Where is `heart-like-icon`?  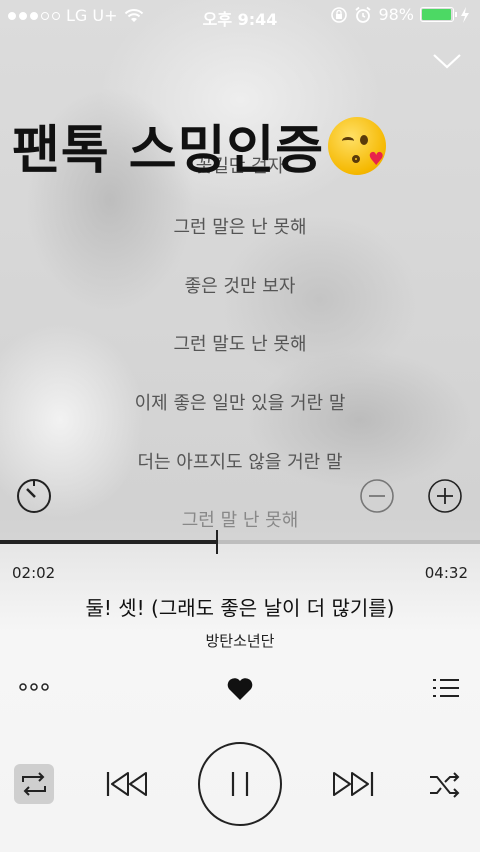 heart-like-icon is located at coordinates (240, 689).